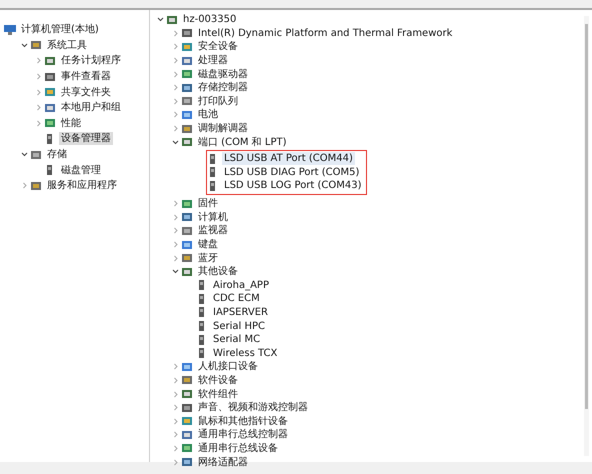 The width and height of the screenshot is (592, 474). Describe the element at coordinates (91, 107) in the screenshot. I see `tree-item: 本地用户和组` at that location.